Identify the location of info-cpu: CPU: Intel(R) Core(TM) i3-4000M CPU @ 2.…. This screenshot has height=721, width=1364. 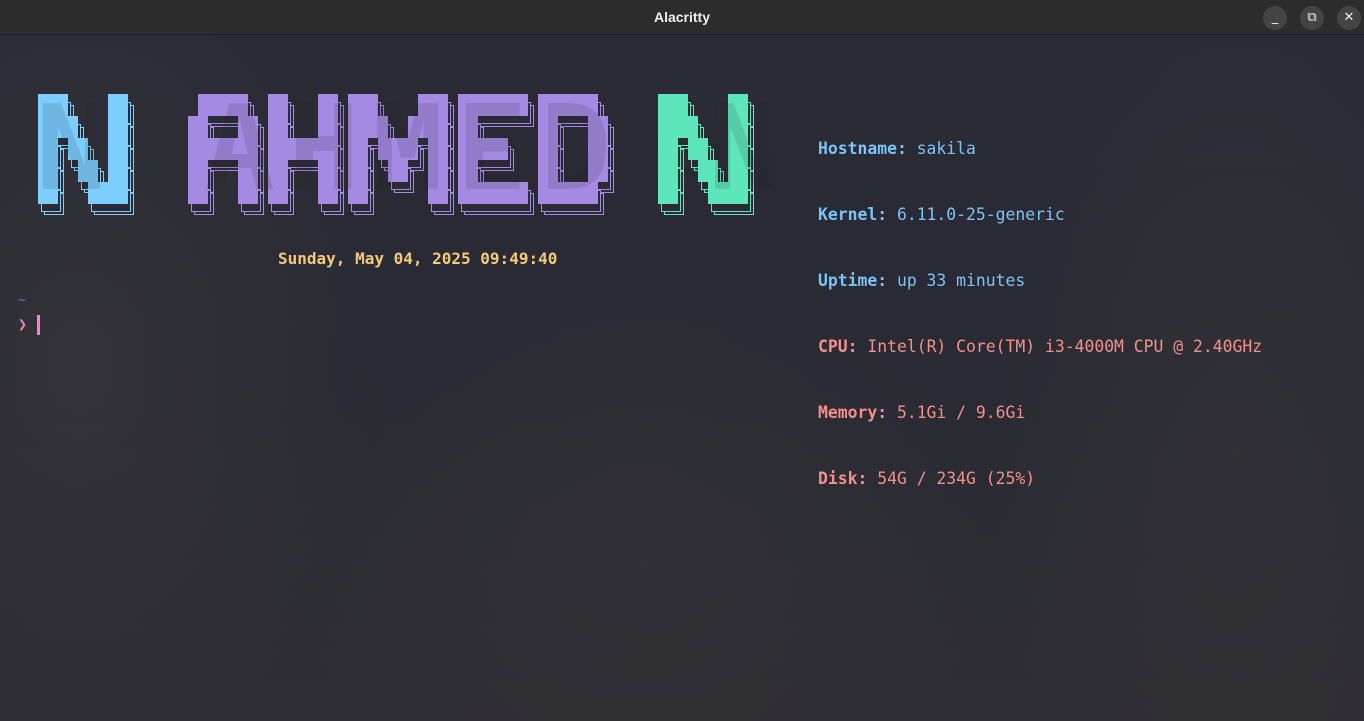
(1040, 346).